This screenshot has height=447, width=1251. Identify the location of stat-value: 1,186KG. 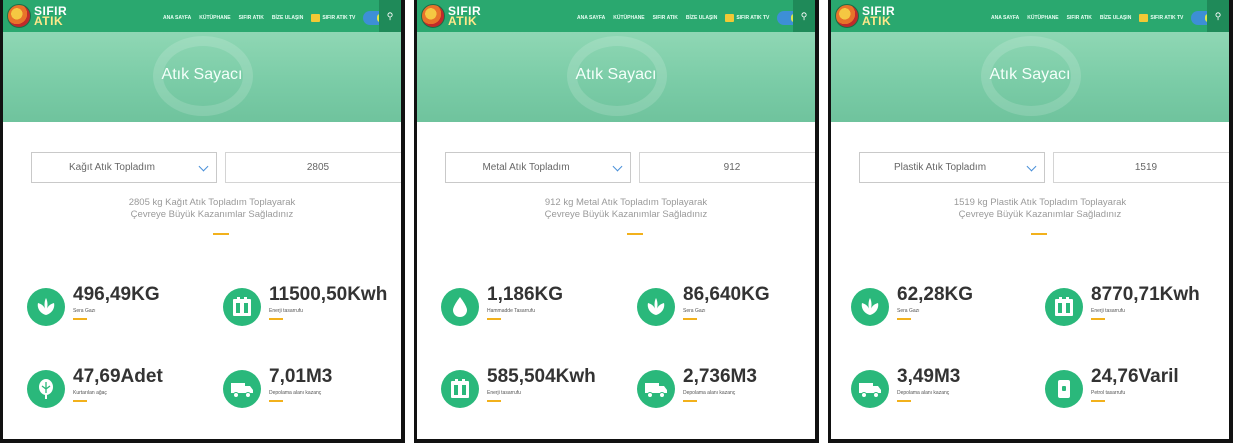
(525, 294).